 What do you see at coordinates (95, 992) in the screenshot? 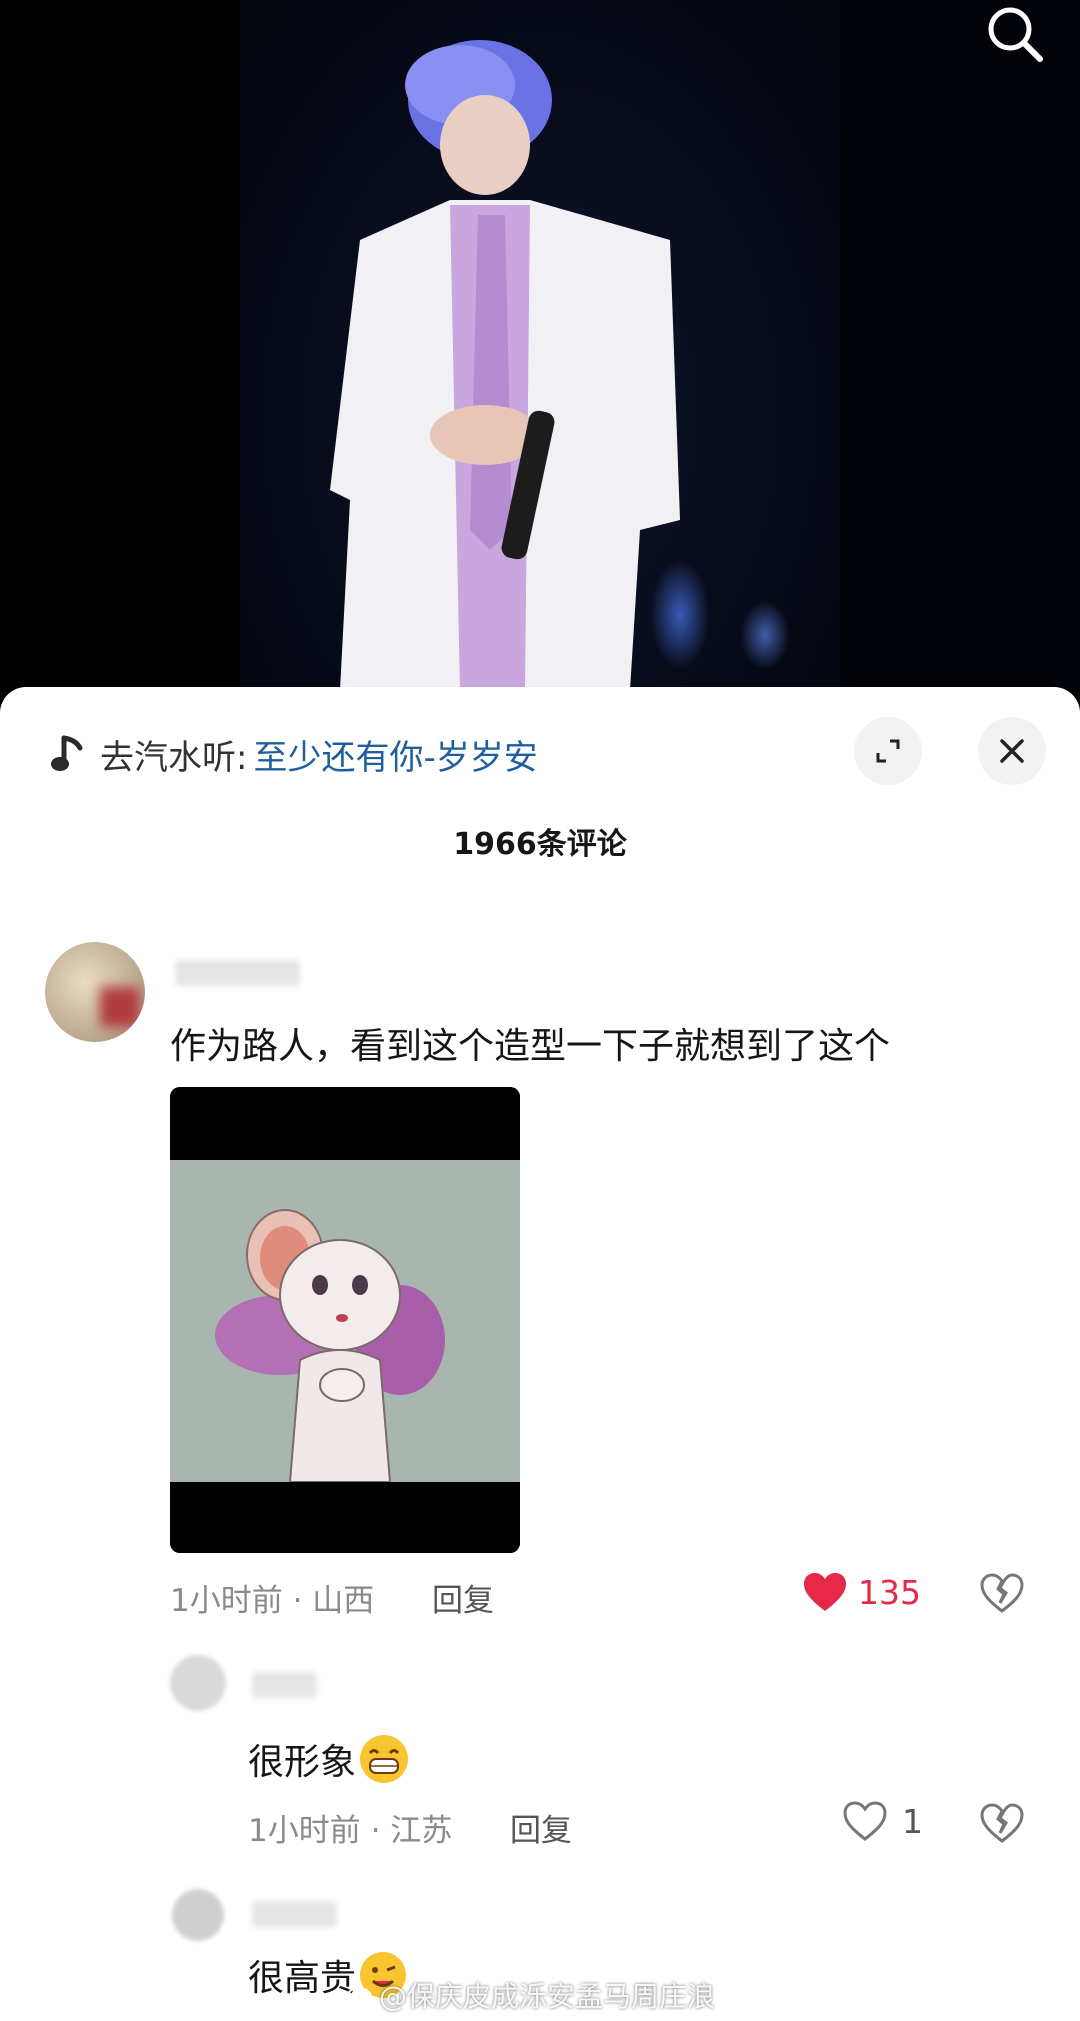
I see `avatar` at bounding box center [95, 992].